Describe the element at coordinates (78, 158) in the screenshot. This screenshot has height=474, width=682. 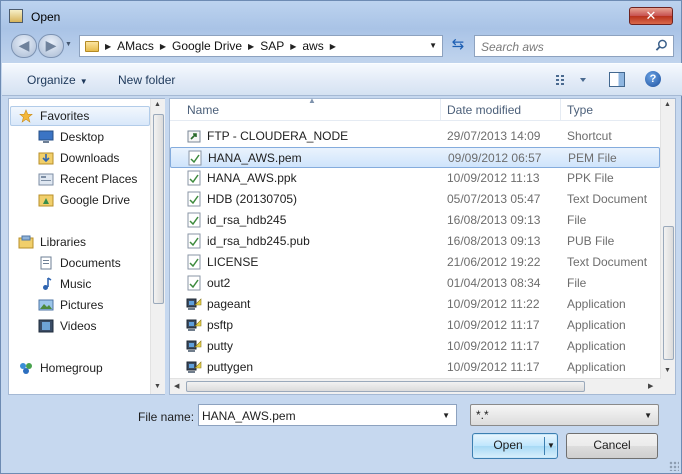
I see `nav-item-downloads: Downloads` at that location.